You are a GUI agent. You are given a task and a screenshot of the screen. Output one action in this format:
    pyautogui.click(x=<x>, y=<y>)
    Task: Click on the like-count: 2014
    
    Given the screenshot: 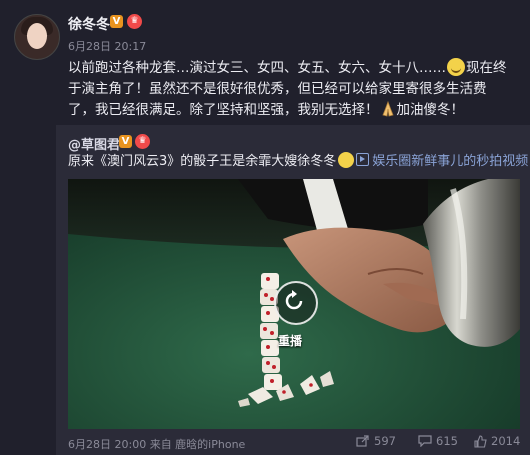 What is the action you would take?
    pyautogui.click(x=506, y=441)
    